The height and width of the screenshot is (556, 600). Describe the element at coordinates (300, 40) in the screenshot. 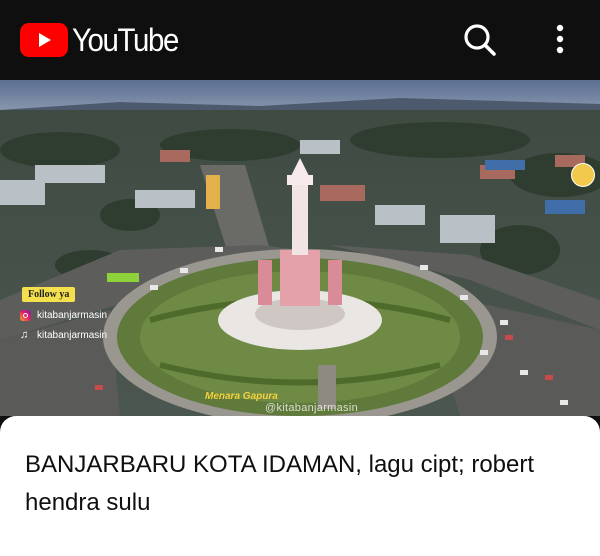

I see `top-app-bar: YouTube` at that location.